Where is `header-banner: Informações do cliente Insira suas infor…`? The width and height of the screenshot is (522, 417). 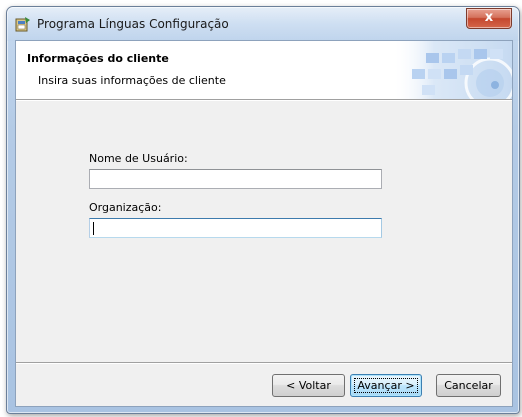 header-banner: Informações do cliente Insira suas infor… is located at coordinates (264, 70).